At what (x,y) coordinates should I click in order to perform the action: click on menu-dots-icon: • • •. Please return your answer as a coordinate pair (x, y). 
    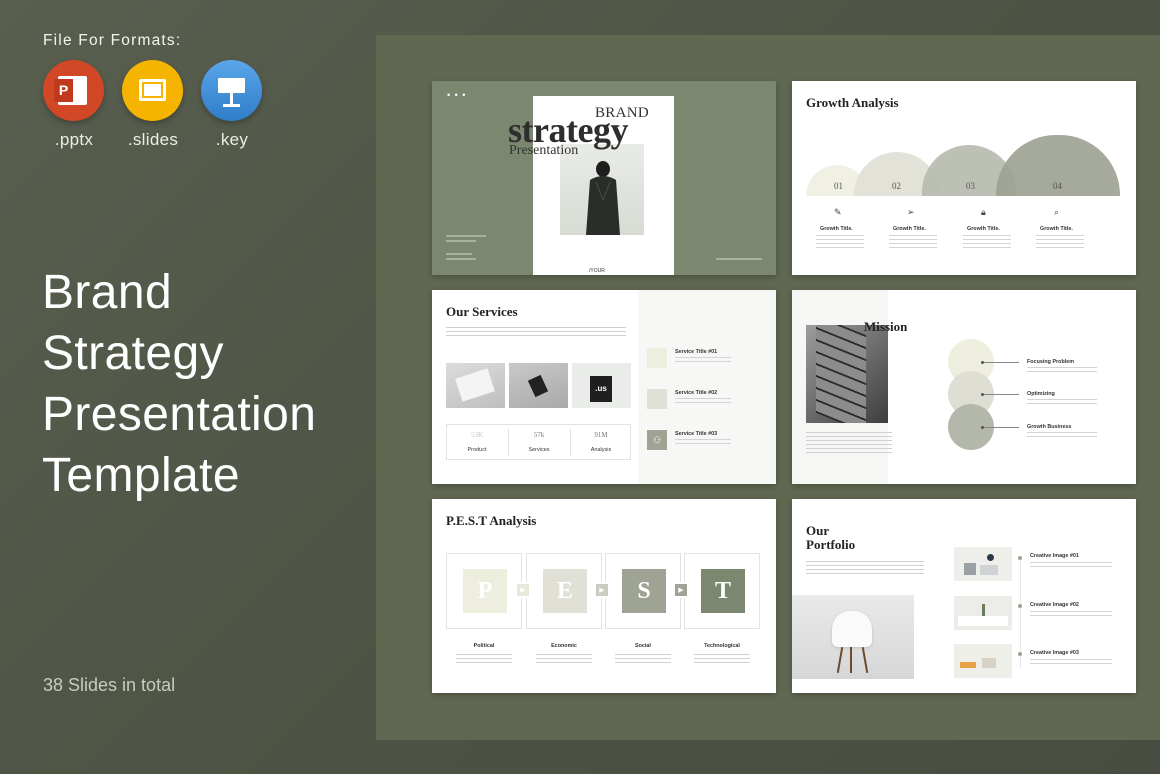
    Looking at the image, I should click on (457, 95).